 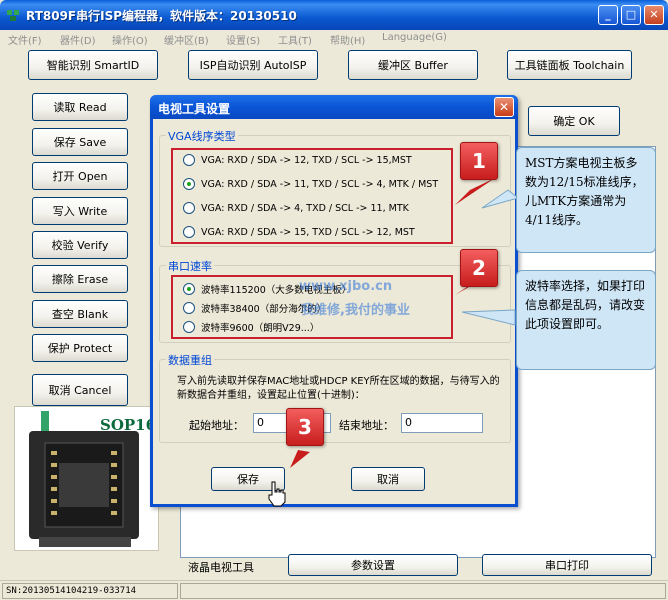 What do you see at coordinates (488, 317) in the screenshot?
I see `bubble-2-pointer` at bounding box center [488, 317].